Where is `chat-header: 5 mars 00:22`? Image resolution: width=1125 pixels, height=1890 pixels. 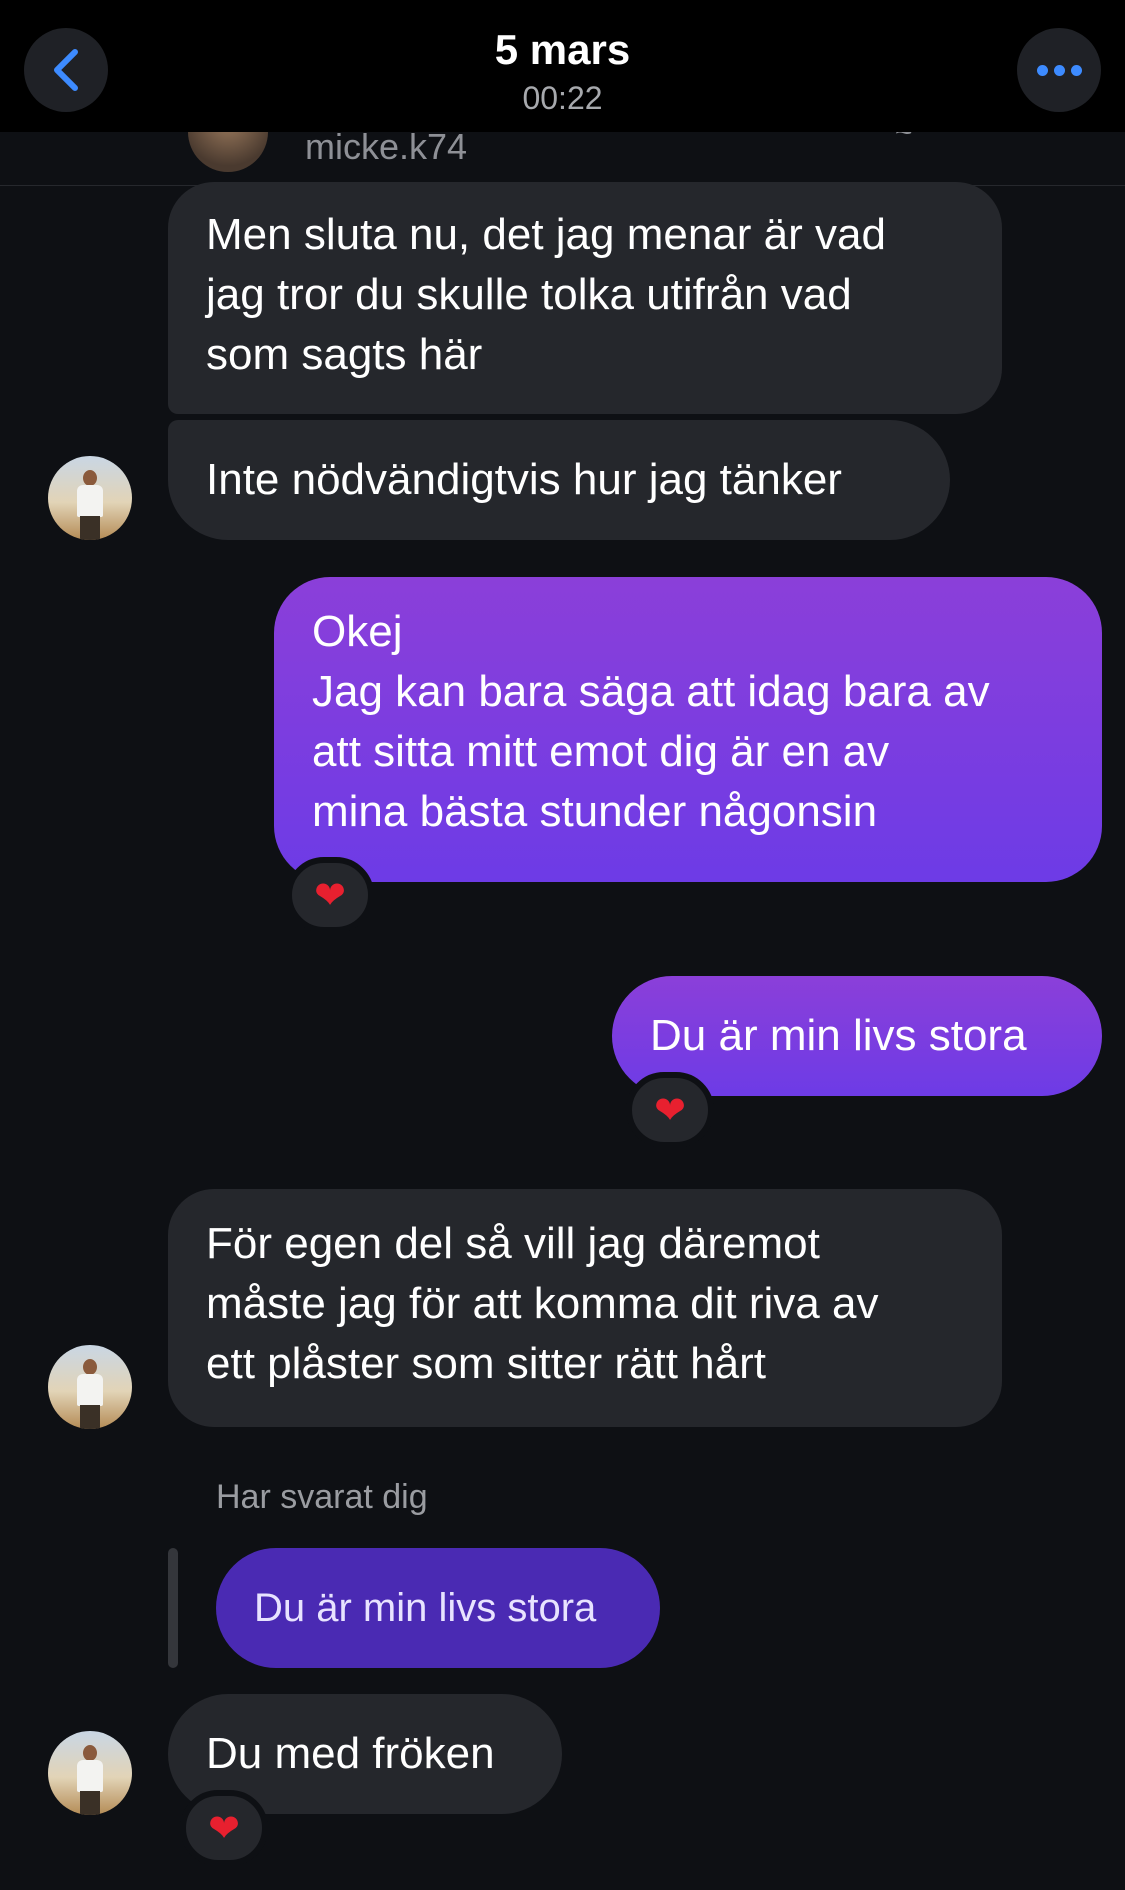 chat-header: 5 mars 00:22 is located at coordinates (562, 66).